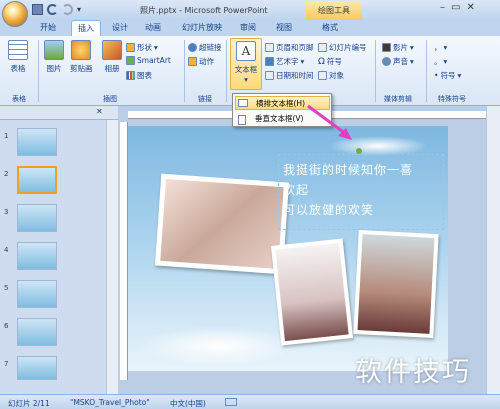 The image size is (500, 409). What do you see at coordinates (153, 28) in the screenshot?
I see `tab-animation: 动画` at bounding box center [153, 28].